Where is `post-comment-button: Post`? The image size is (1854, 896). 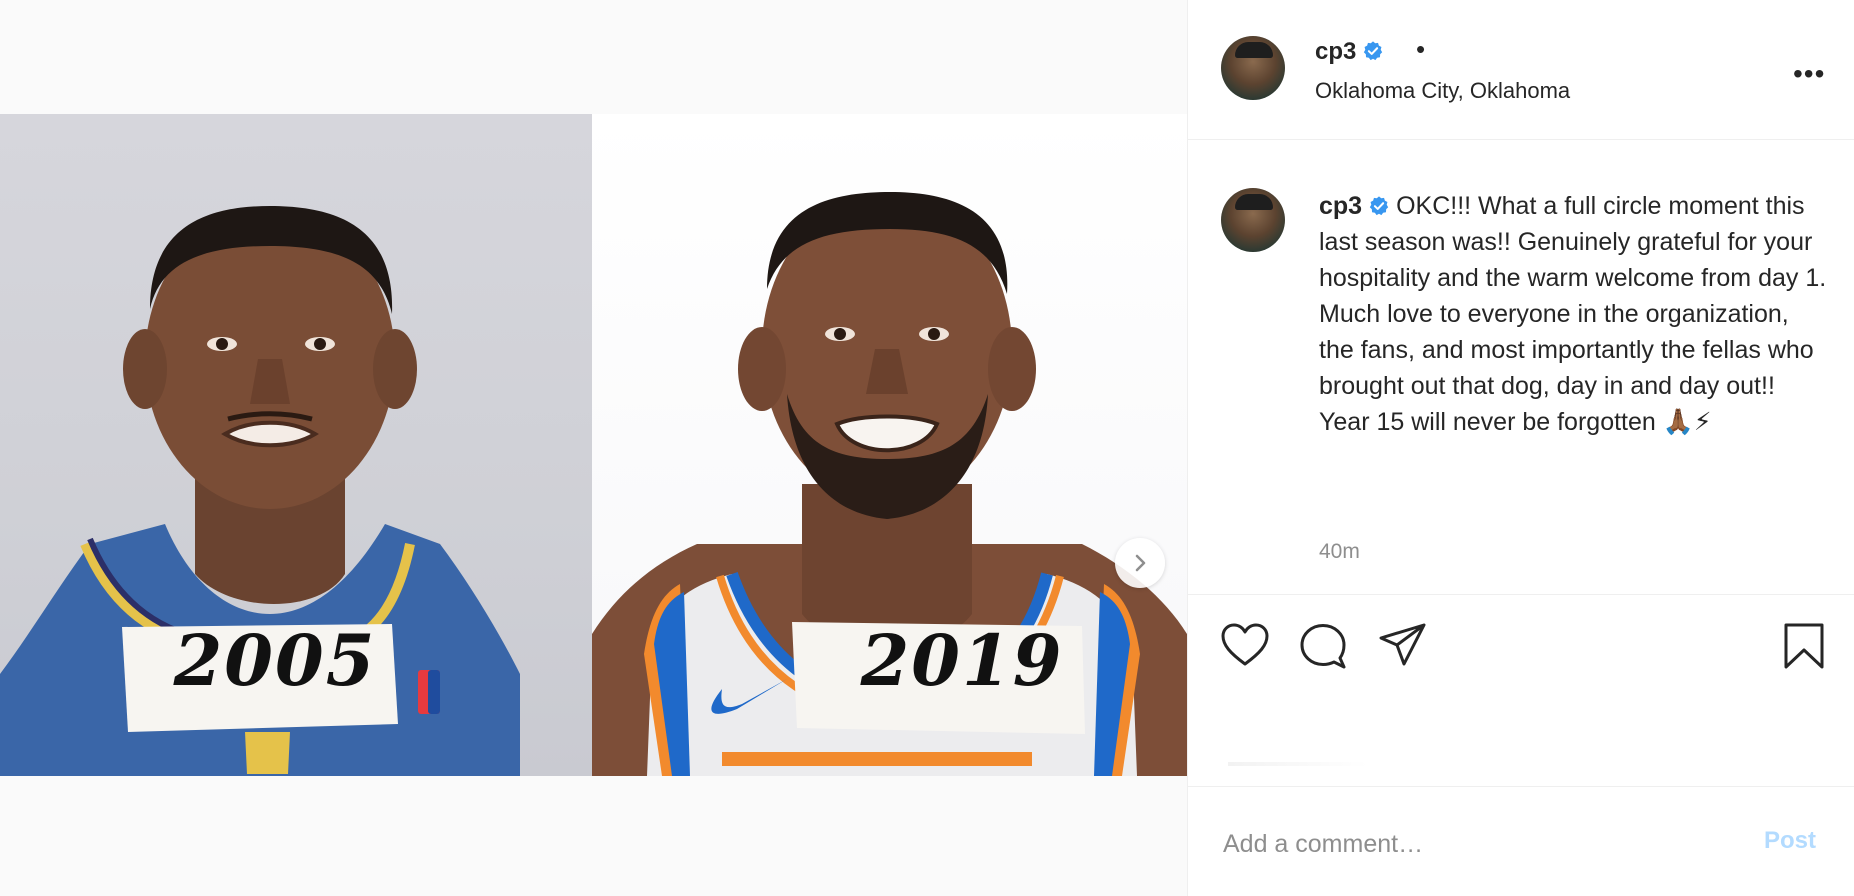 post-comment-button: Post is located at coordinates (1790, 841).